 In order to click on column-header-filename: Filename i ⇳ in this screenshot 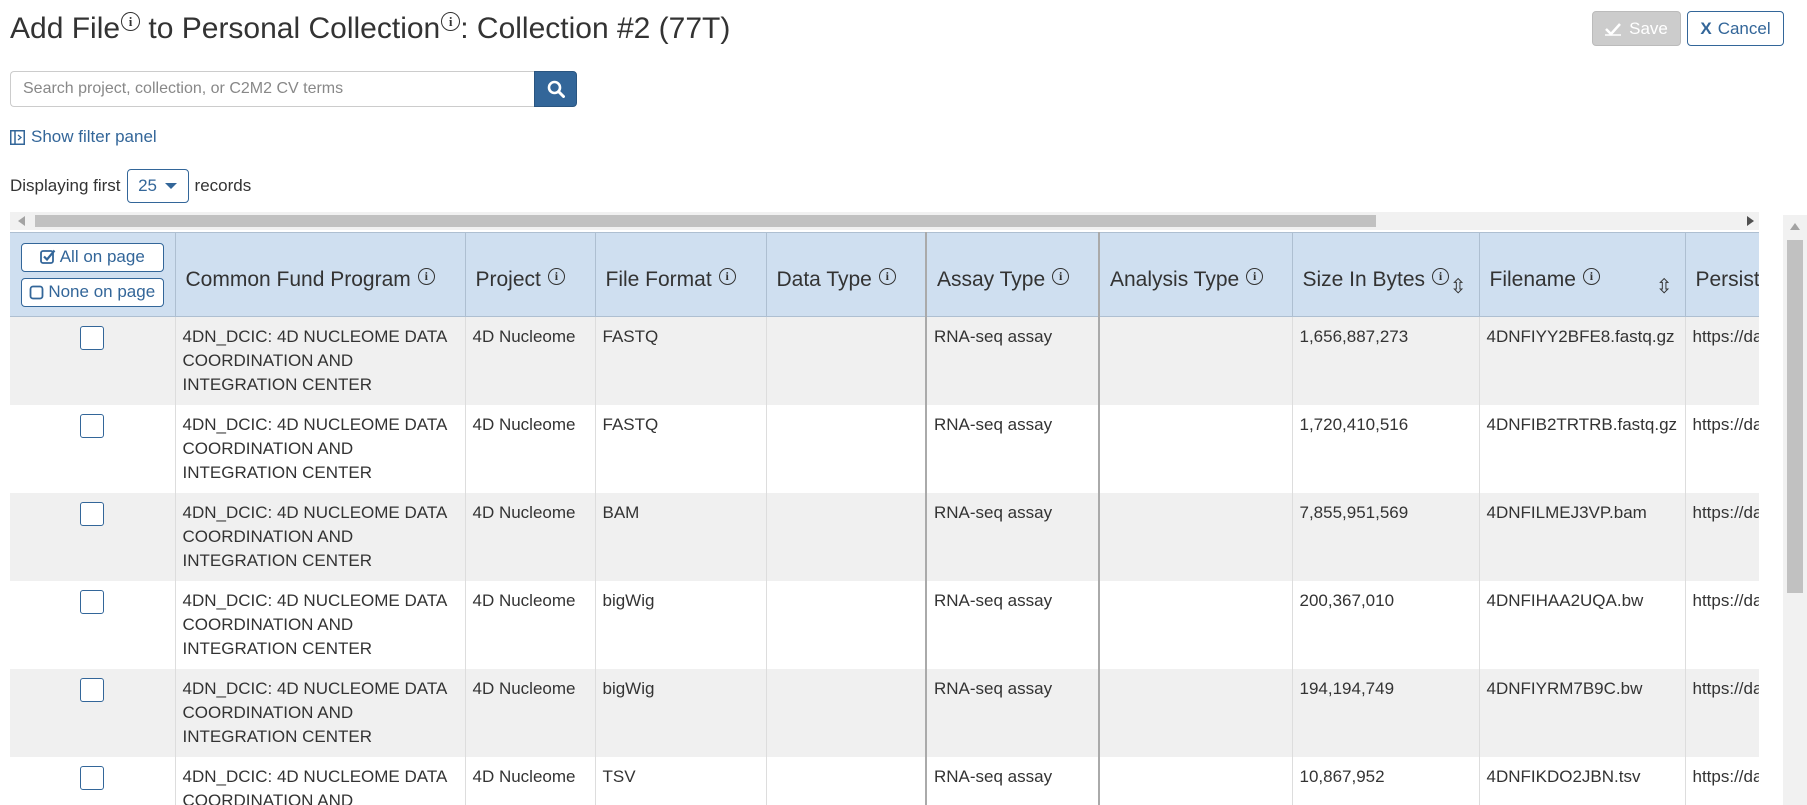, I will do `click(1582, 274)`.